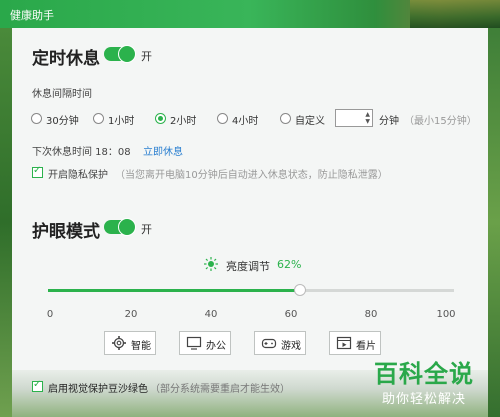 This screenshot has height=417, width=500. I want to click on brightness-label: 亮度调节, so click(248, 266).